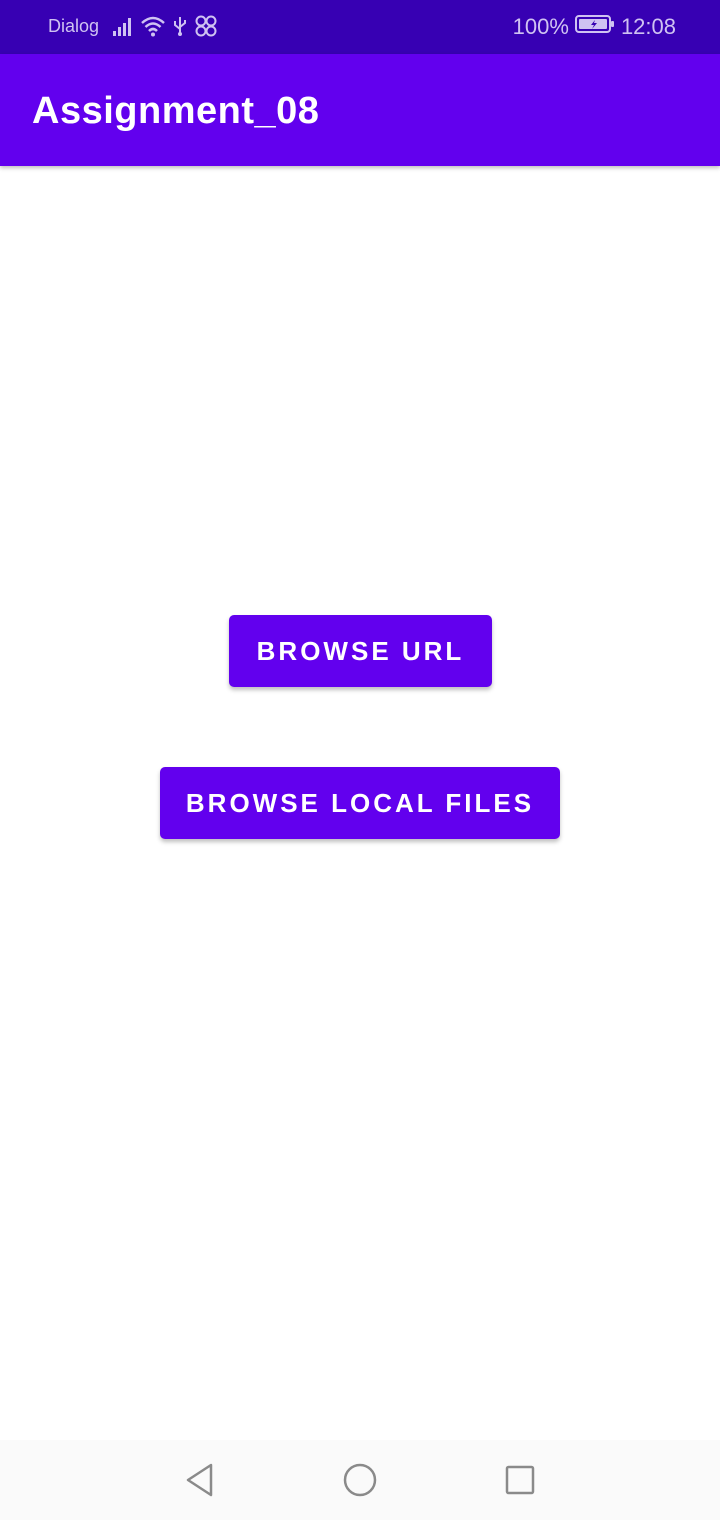 The width and height of the screenshot is (720, 1520). What do you see at coordinates (360, 651) in the screenshot?
I see `browse-url-button: BROWSE URL` at bounding box center [360, 651].